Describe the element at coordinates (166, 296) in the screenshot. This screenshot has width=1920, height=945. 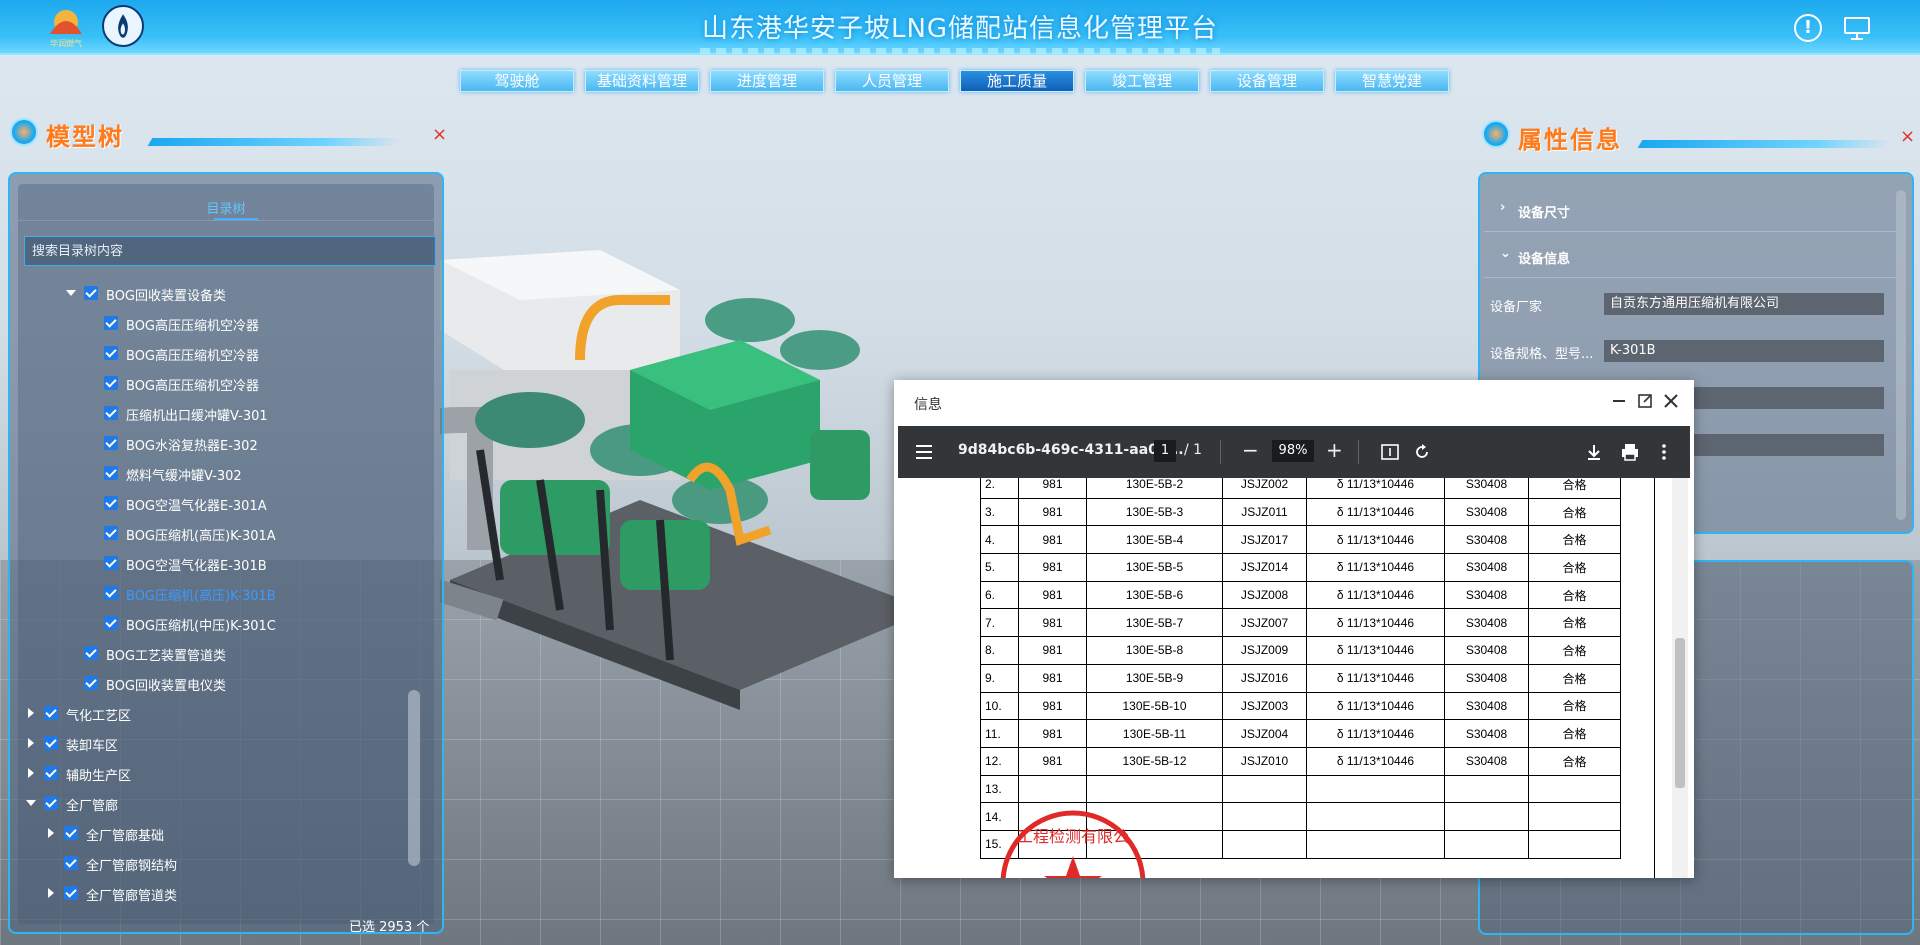
I see `tree-node-label: BOG回收装置设备类` at that location.